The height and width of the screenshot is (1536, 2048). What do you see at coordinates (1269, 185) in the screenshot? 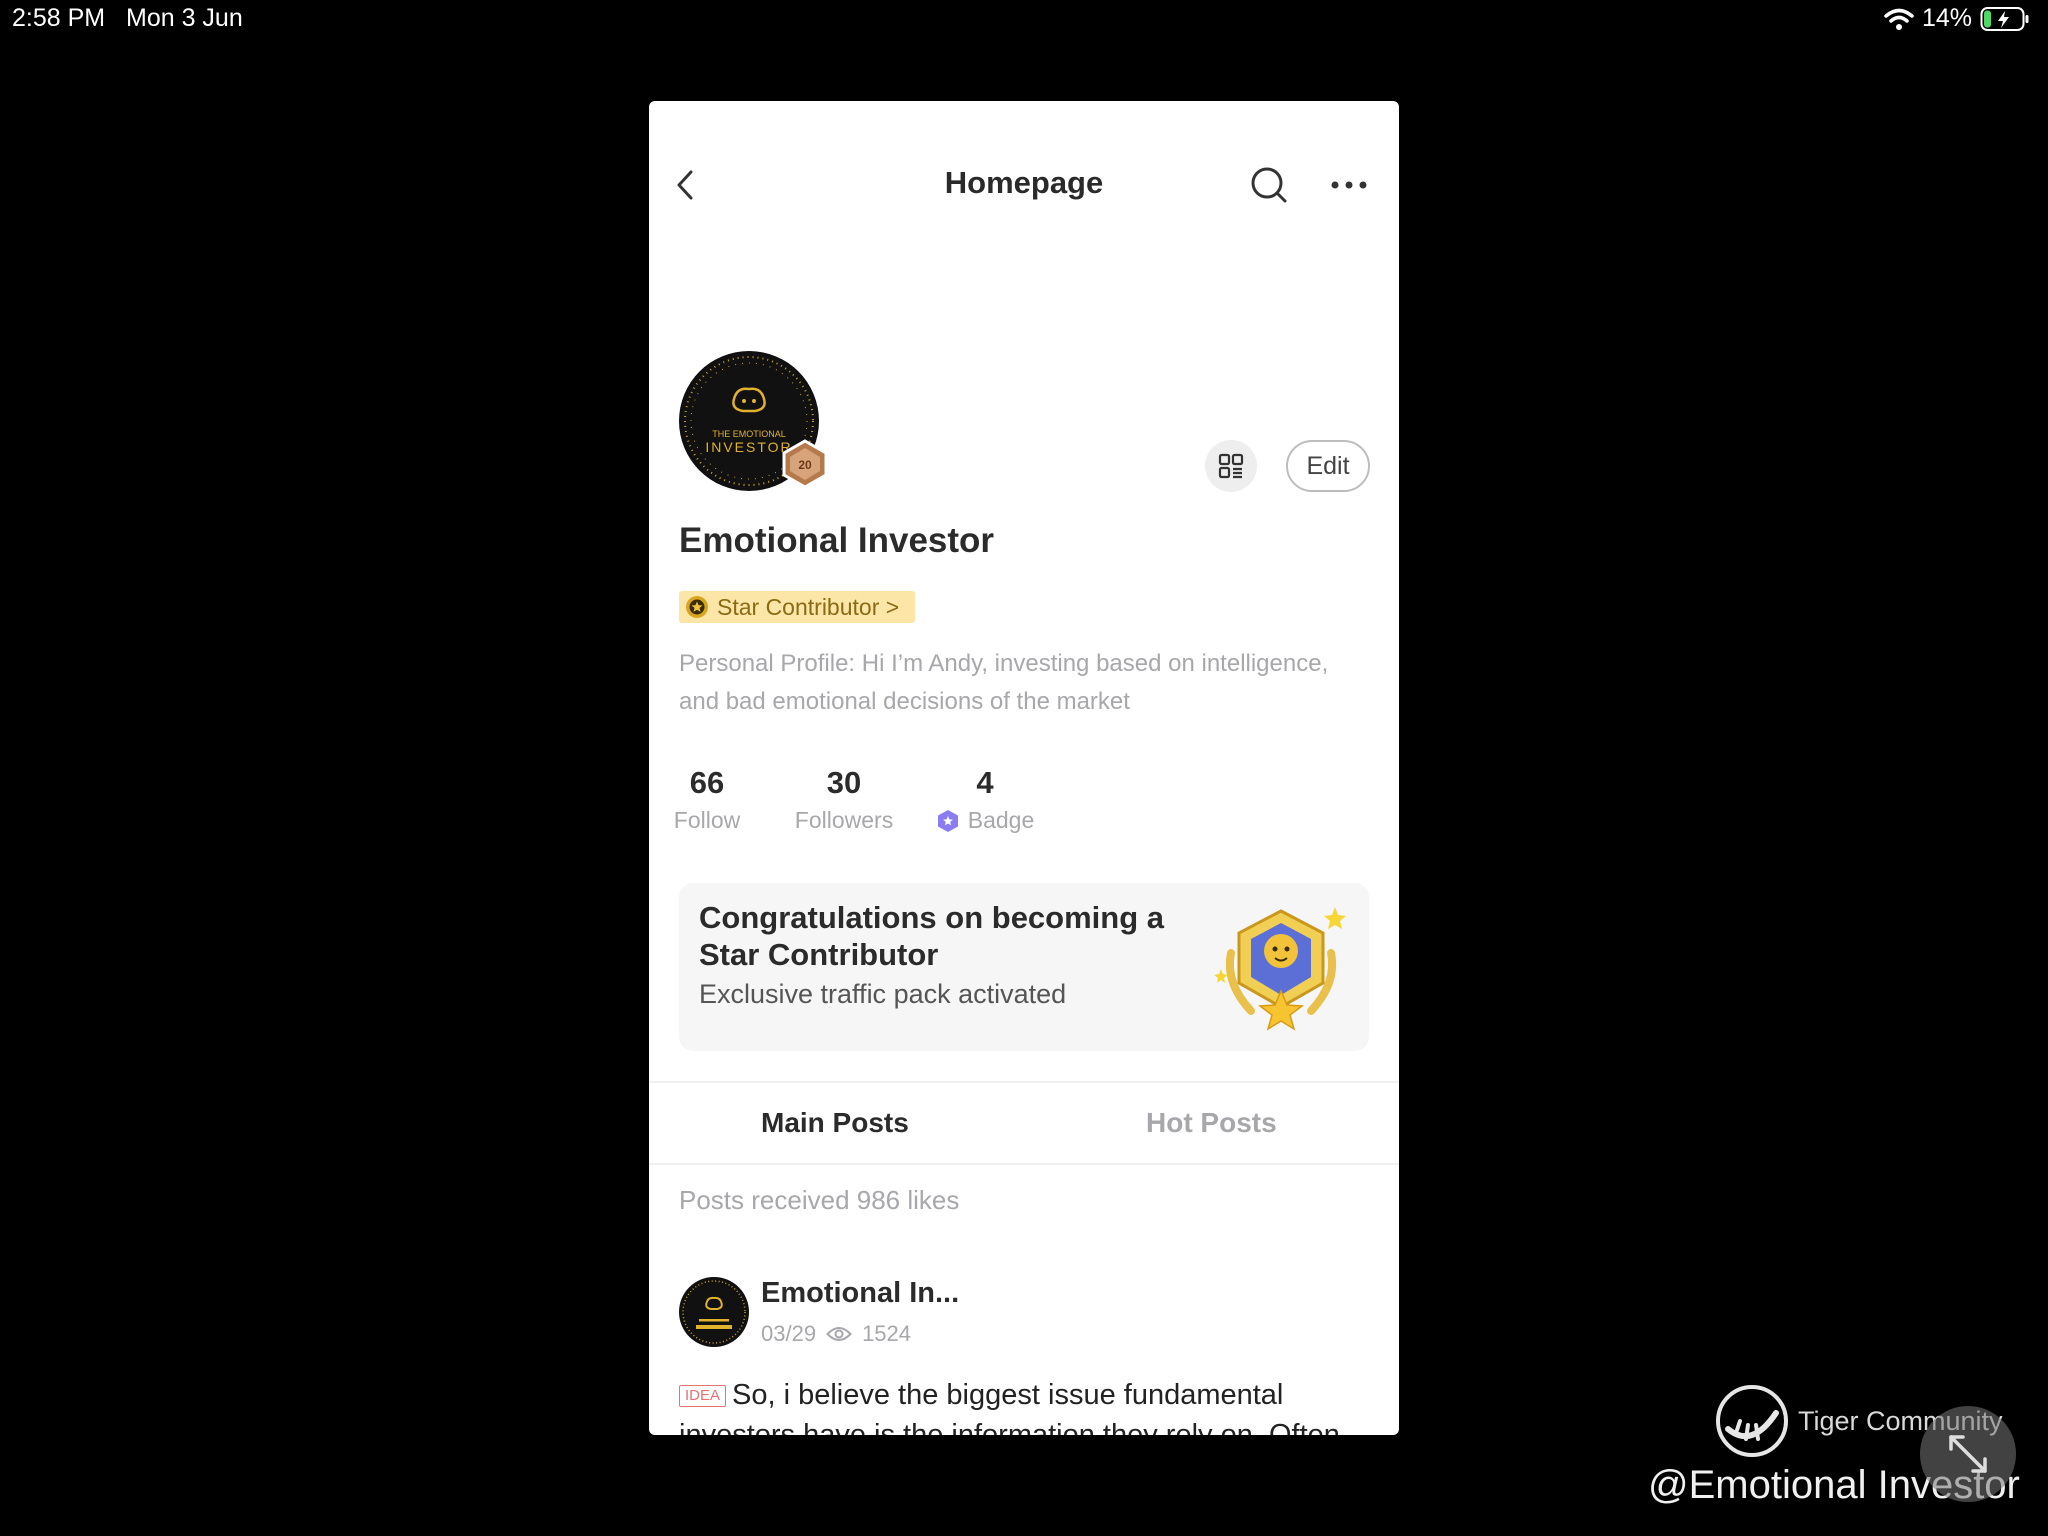
I see `search-icon` at bounding box center [1269, 185].